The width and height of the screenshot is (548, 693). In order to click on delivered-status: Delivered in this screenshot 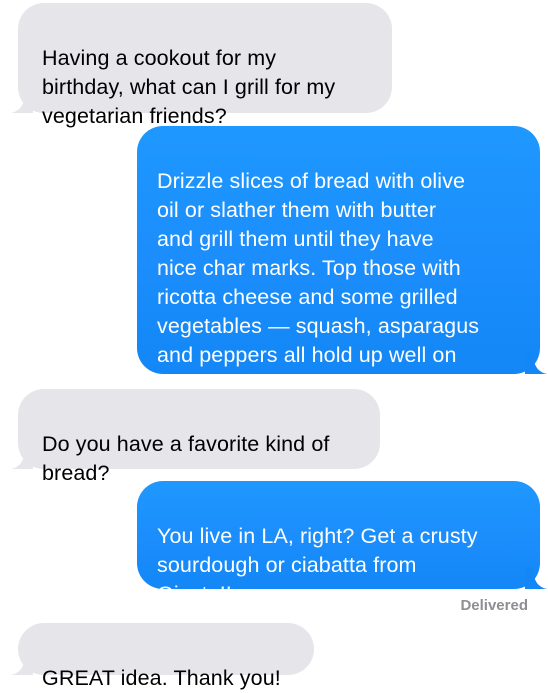, I will do `click(494, 605)`.